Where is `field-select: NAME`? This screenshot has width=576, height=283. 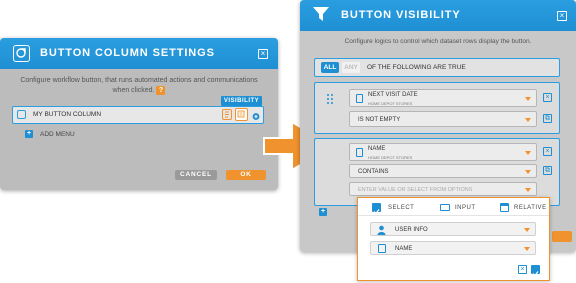 field-select: NAME is located at coordinates (453, 248).